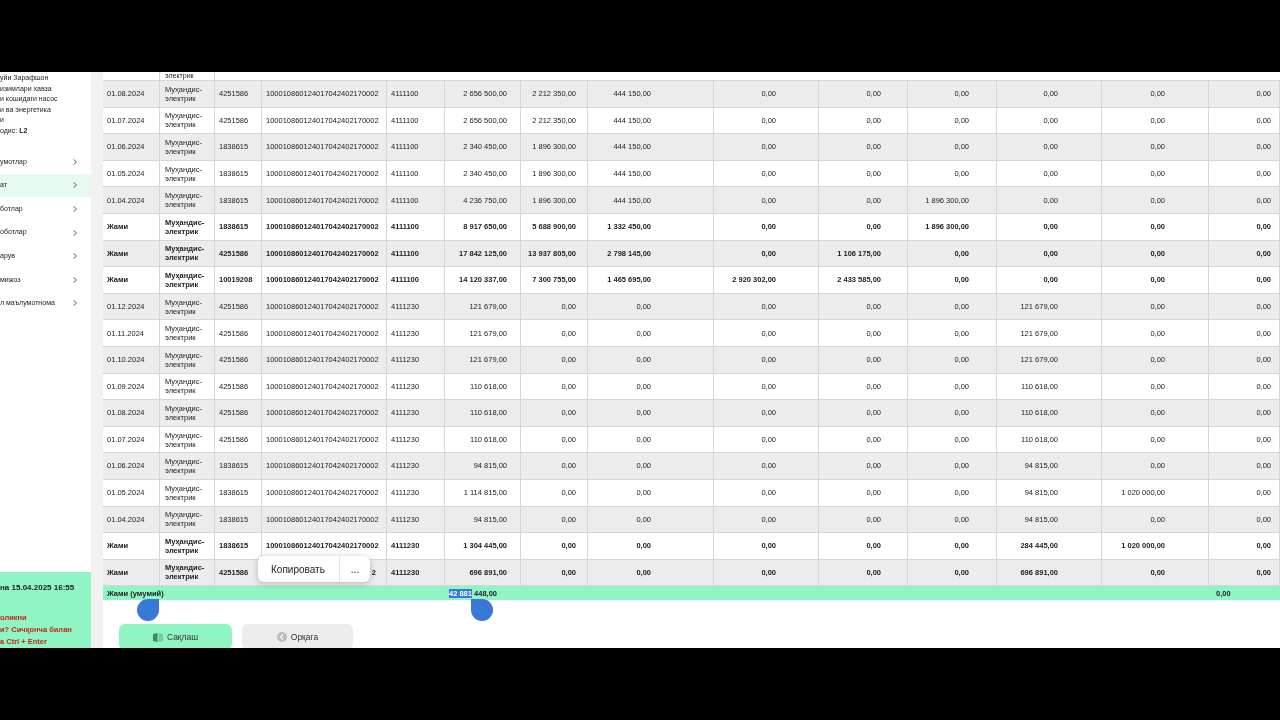 Image resolution: width=1280 pixels, height=720 pixels. What do you see at coordinates (482, 610) in the screenshot?
I see `selection-handle` at bounding box center [482, 610].